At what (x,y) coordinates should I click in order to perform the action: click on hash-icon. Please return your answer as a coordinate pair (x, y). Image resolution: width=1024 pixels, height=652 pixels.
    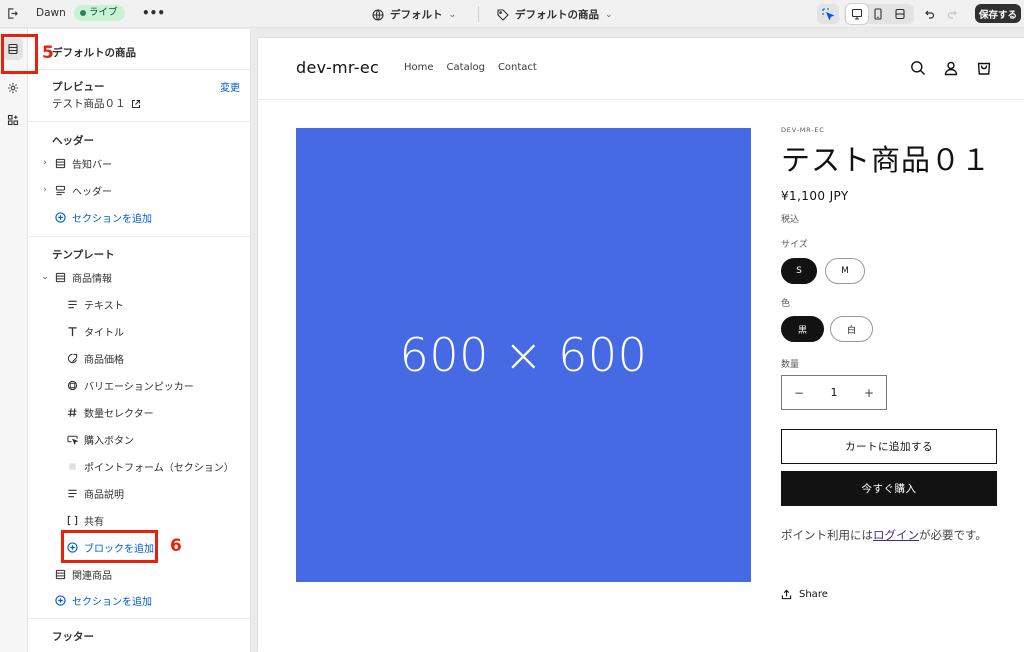
    Looking at the image, I should click on (72, 412).